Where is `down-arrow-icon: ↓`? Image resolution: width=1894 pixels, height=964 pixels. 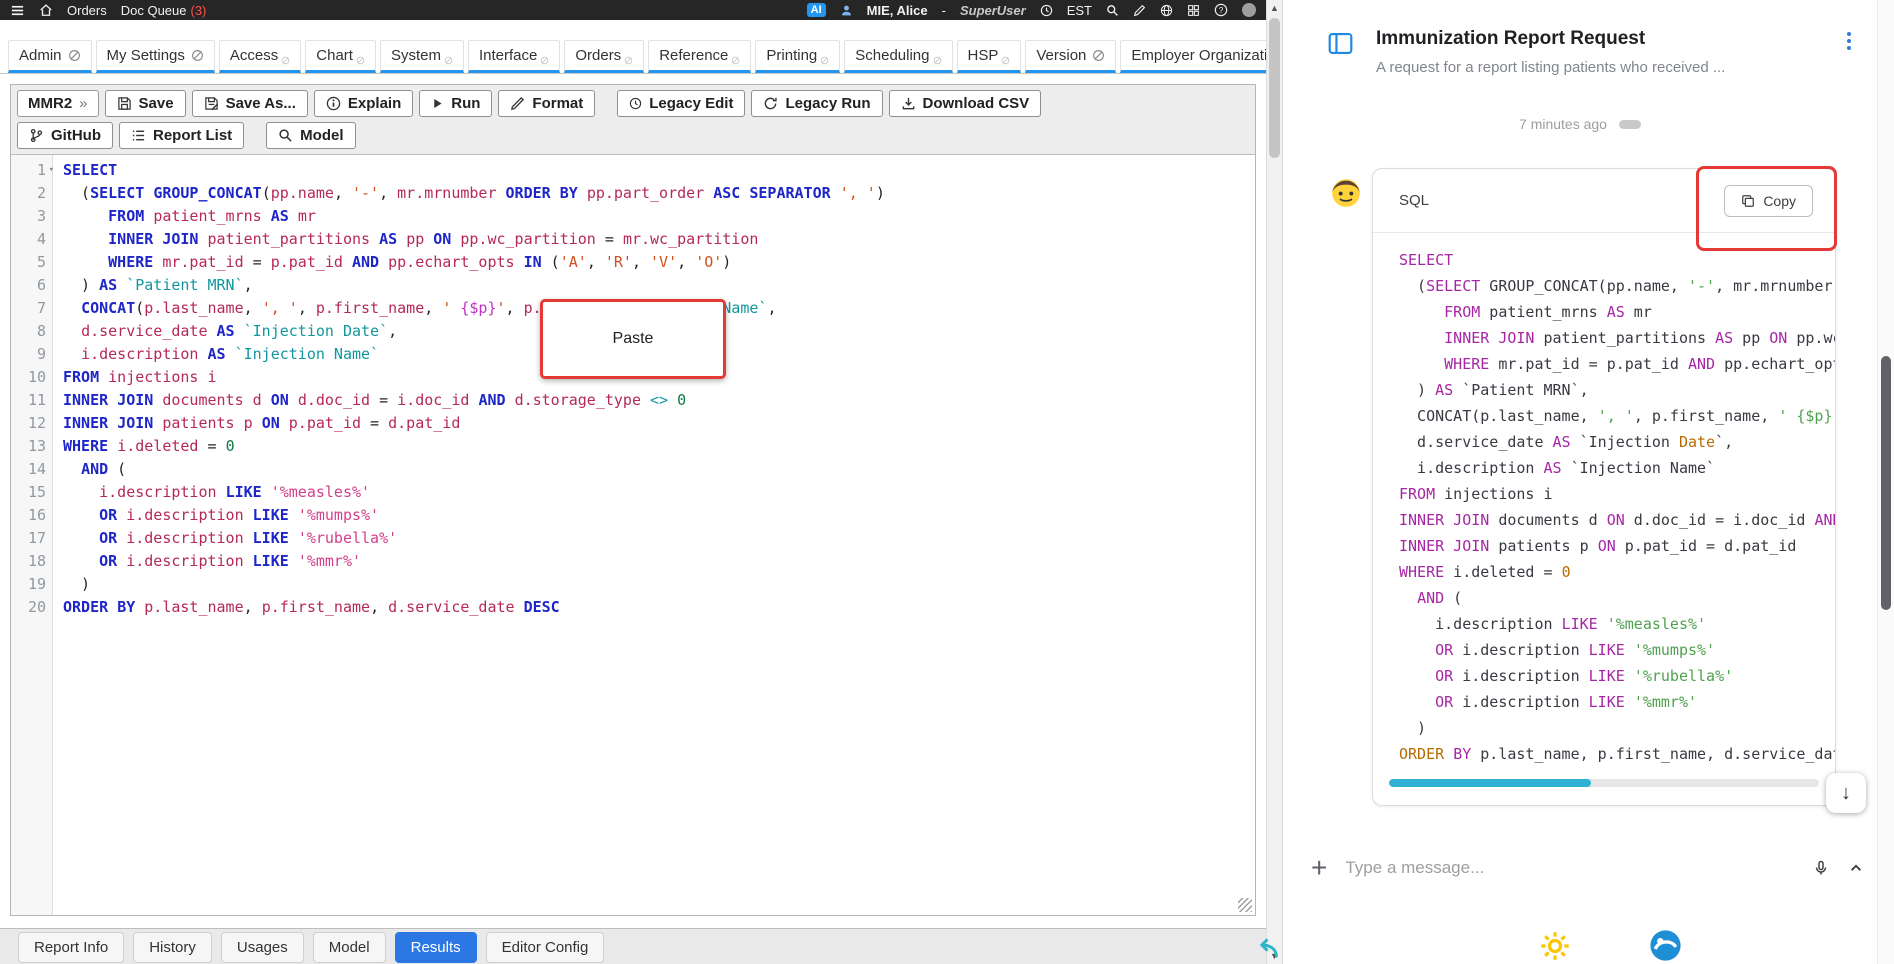 down-arrow-icon: ↓ is located at coordinates (1846, 792).